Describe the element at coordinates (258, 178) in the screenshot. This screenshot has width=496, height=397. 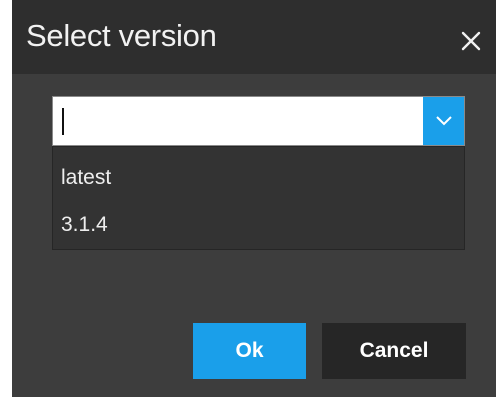
I see `option-latest: latest` at that location.